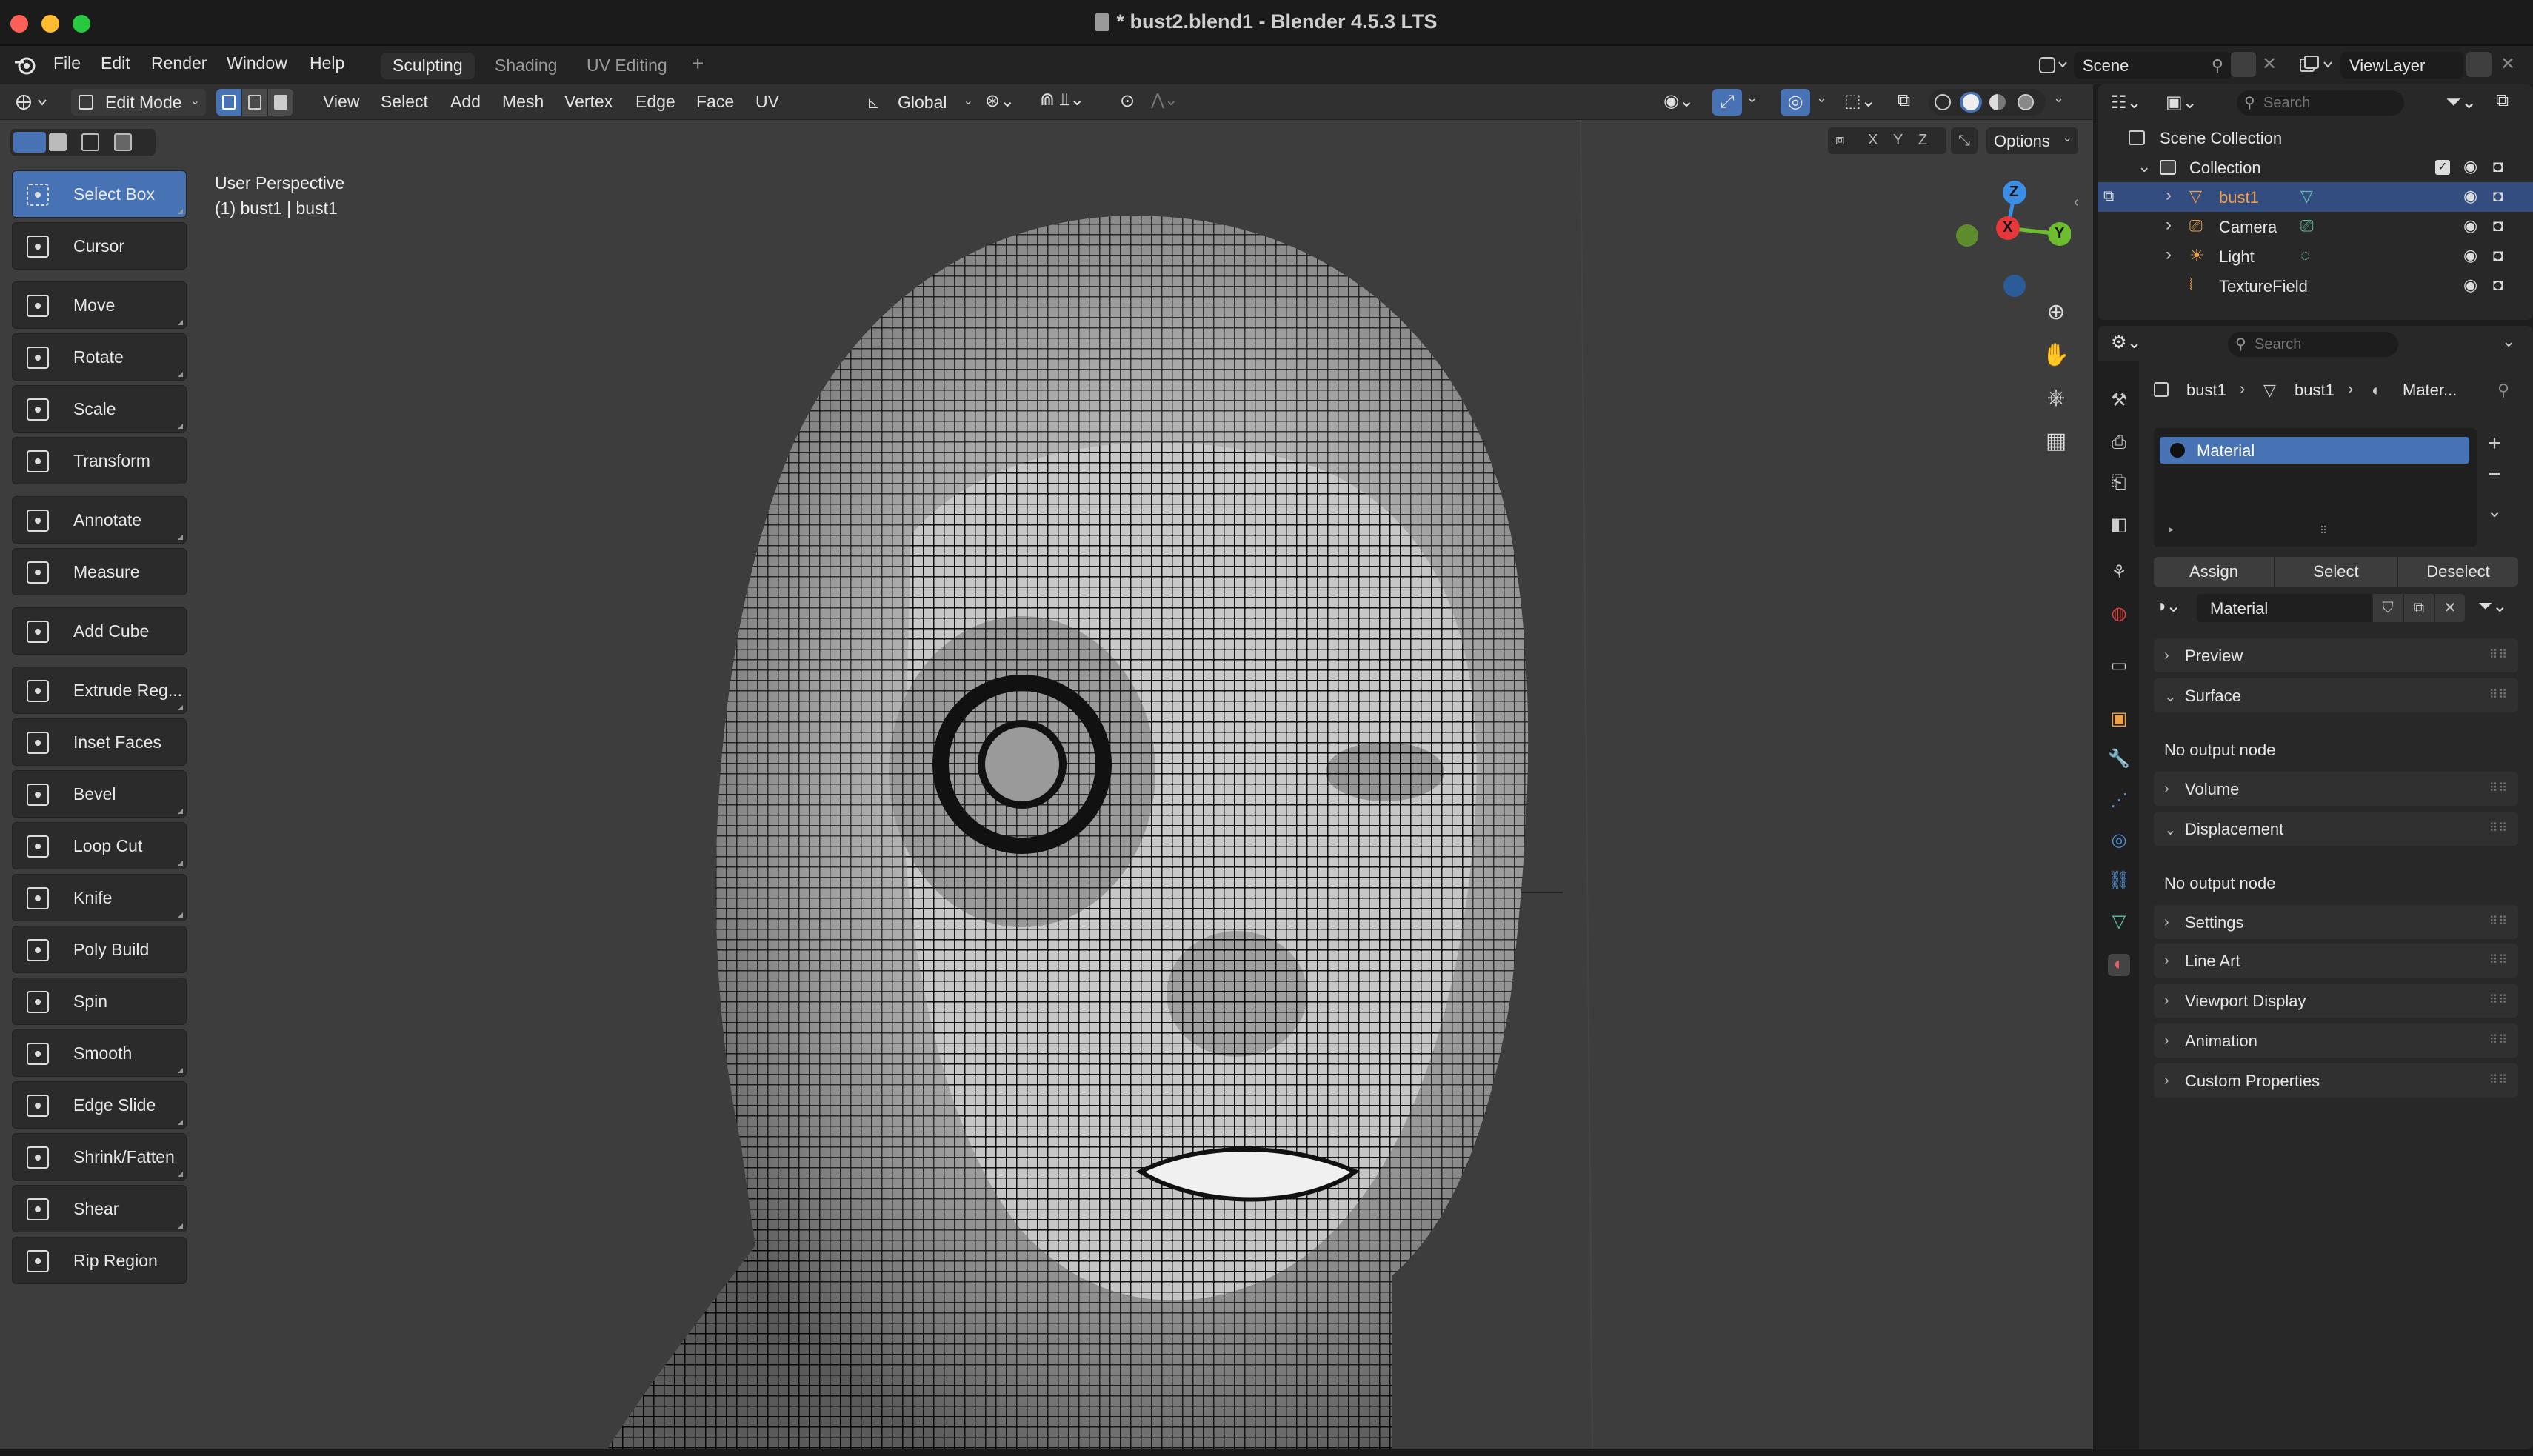  I want to click on render-camera-icon: ◘, so click(2498, 166).